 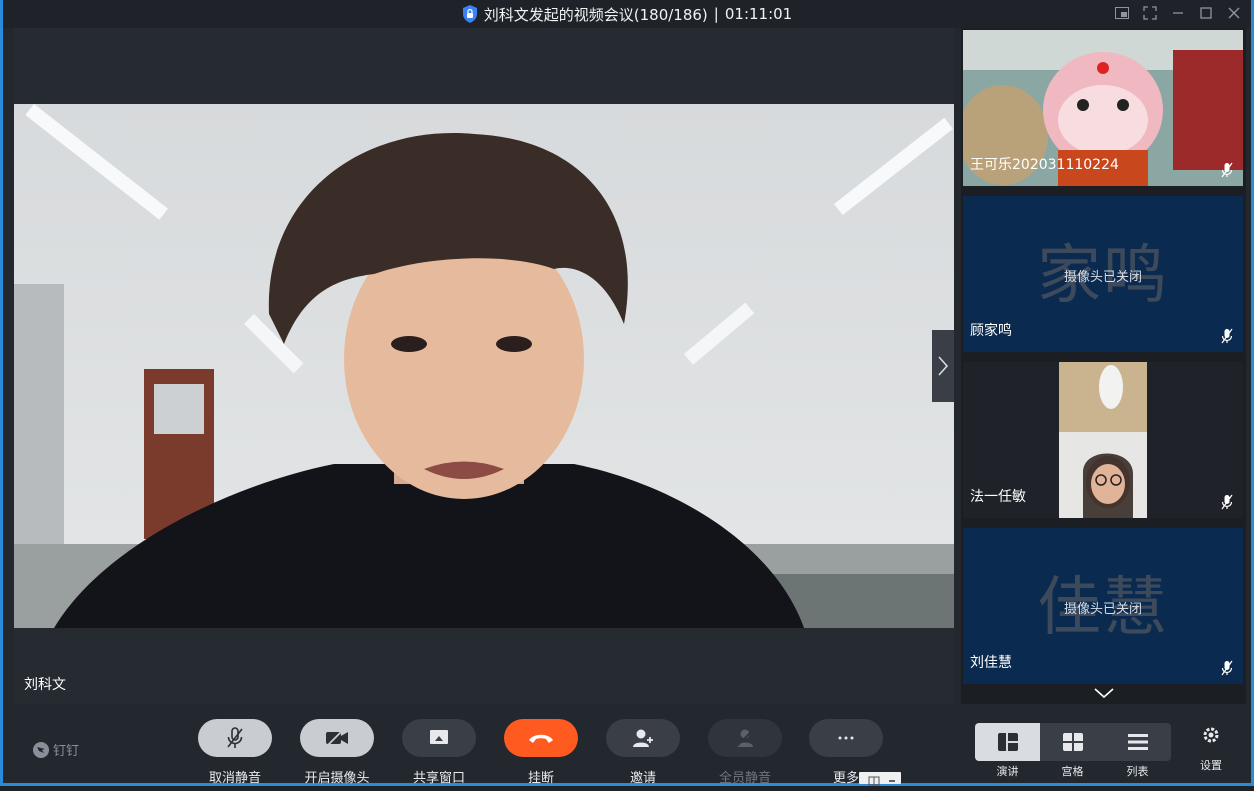 I want to click on minimize-icon, so click(x=1178, y=13).